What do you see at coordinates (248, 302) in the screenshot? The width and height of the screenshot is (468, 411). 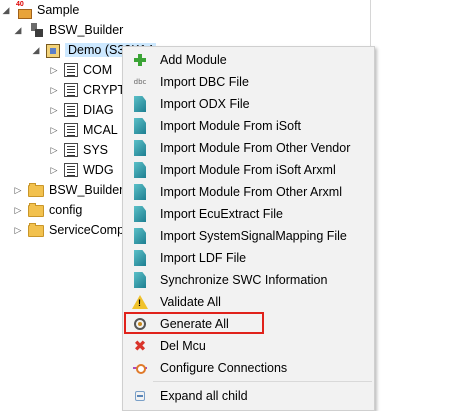 I see `menu-item-validate-all: ! Validate All` at bounding box center [248, 302].